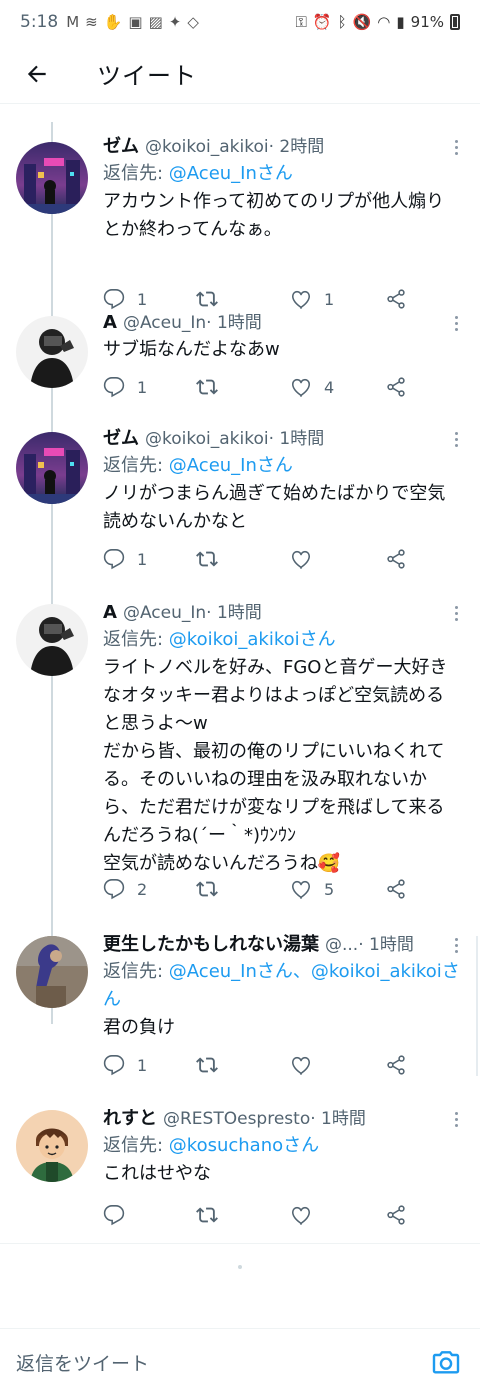 The height and width of the screenshot is (1396, 480). What do you see at coordinates (73, 22) in the screenshot?
I see `gmail-icon: M` at bounding box center [73, 22].